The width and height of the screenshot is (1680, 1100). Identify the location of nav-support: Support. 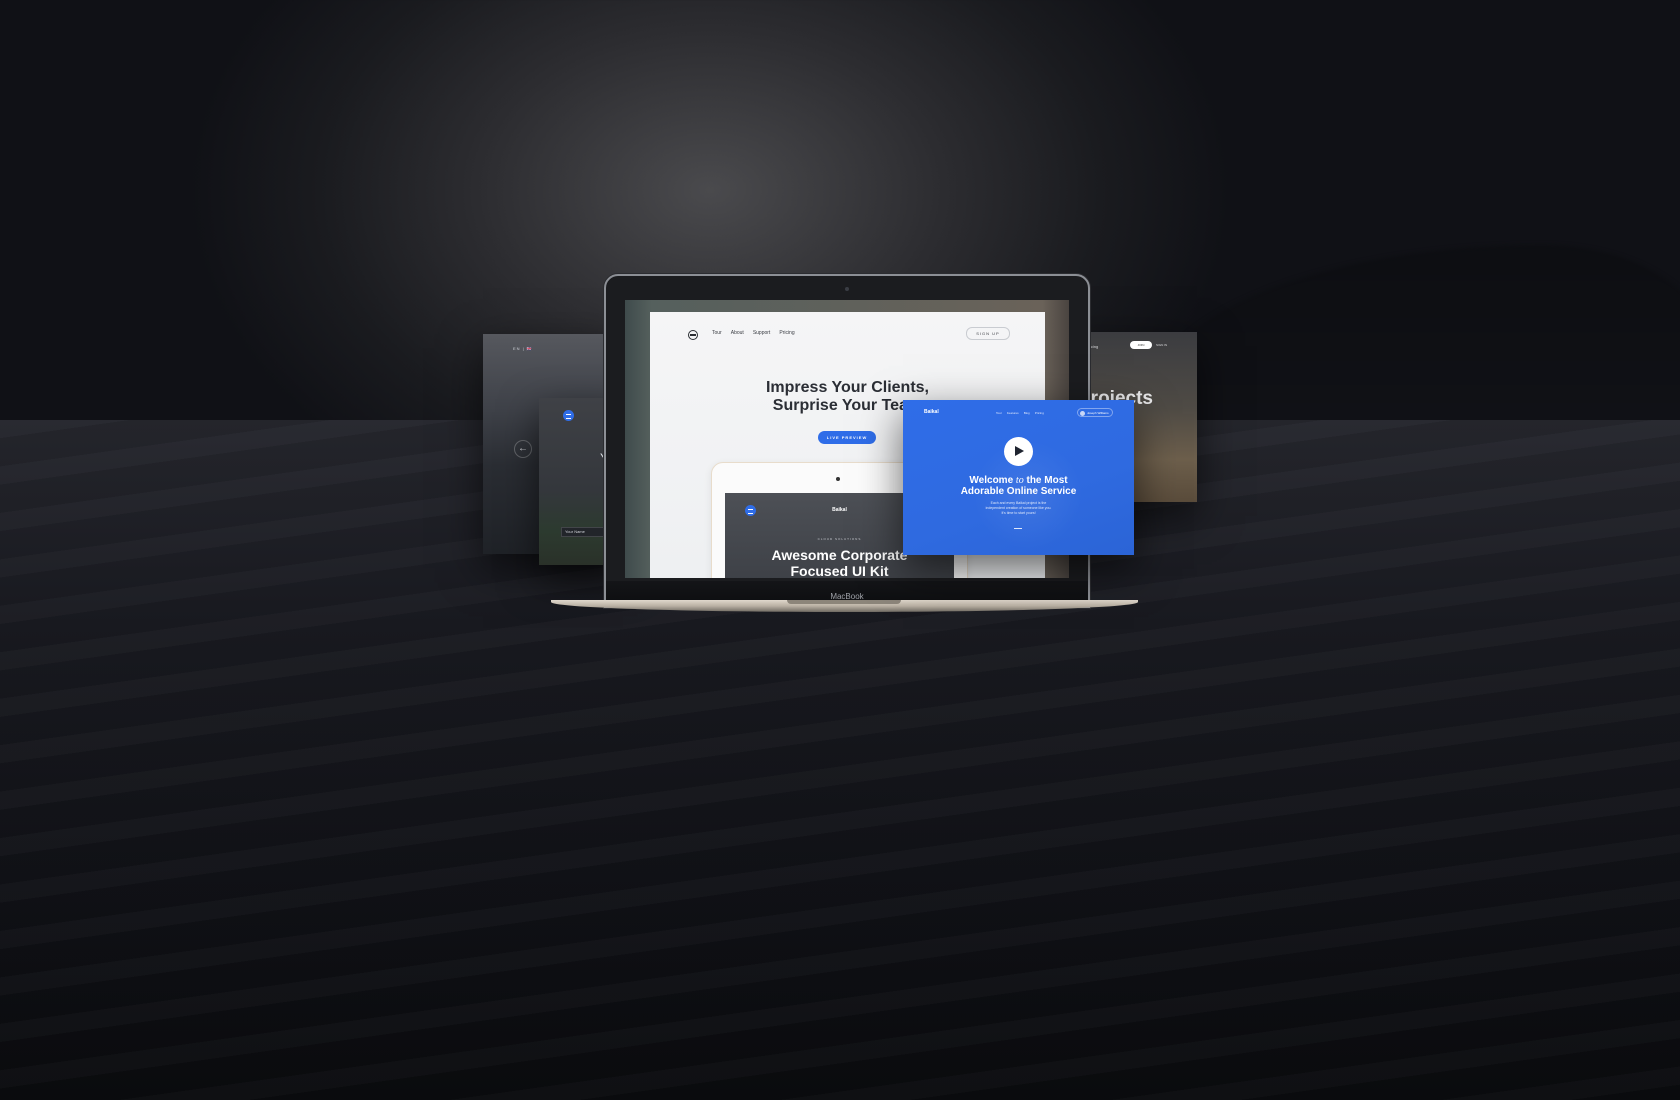
(762, 333).